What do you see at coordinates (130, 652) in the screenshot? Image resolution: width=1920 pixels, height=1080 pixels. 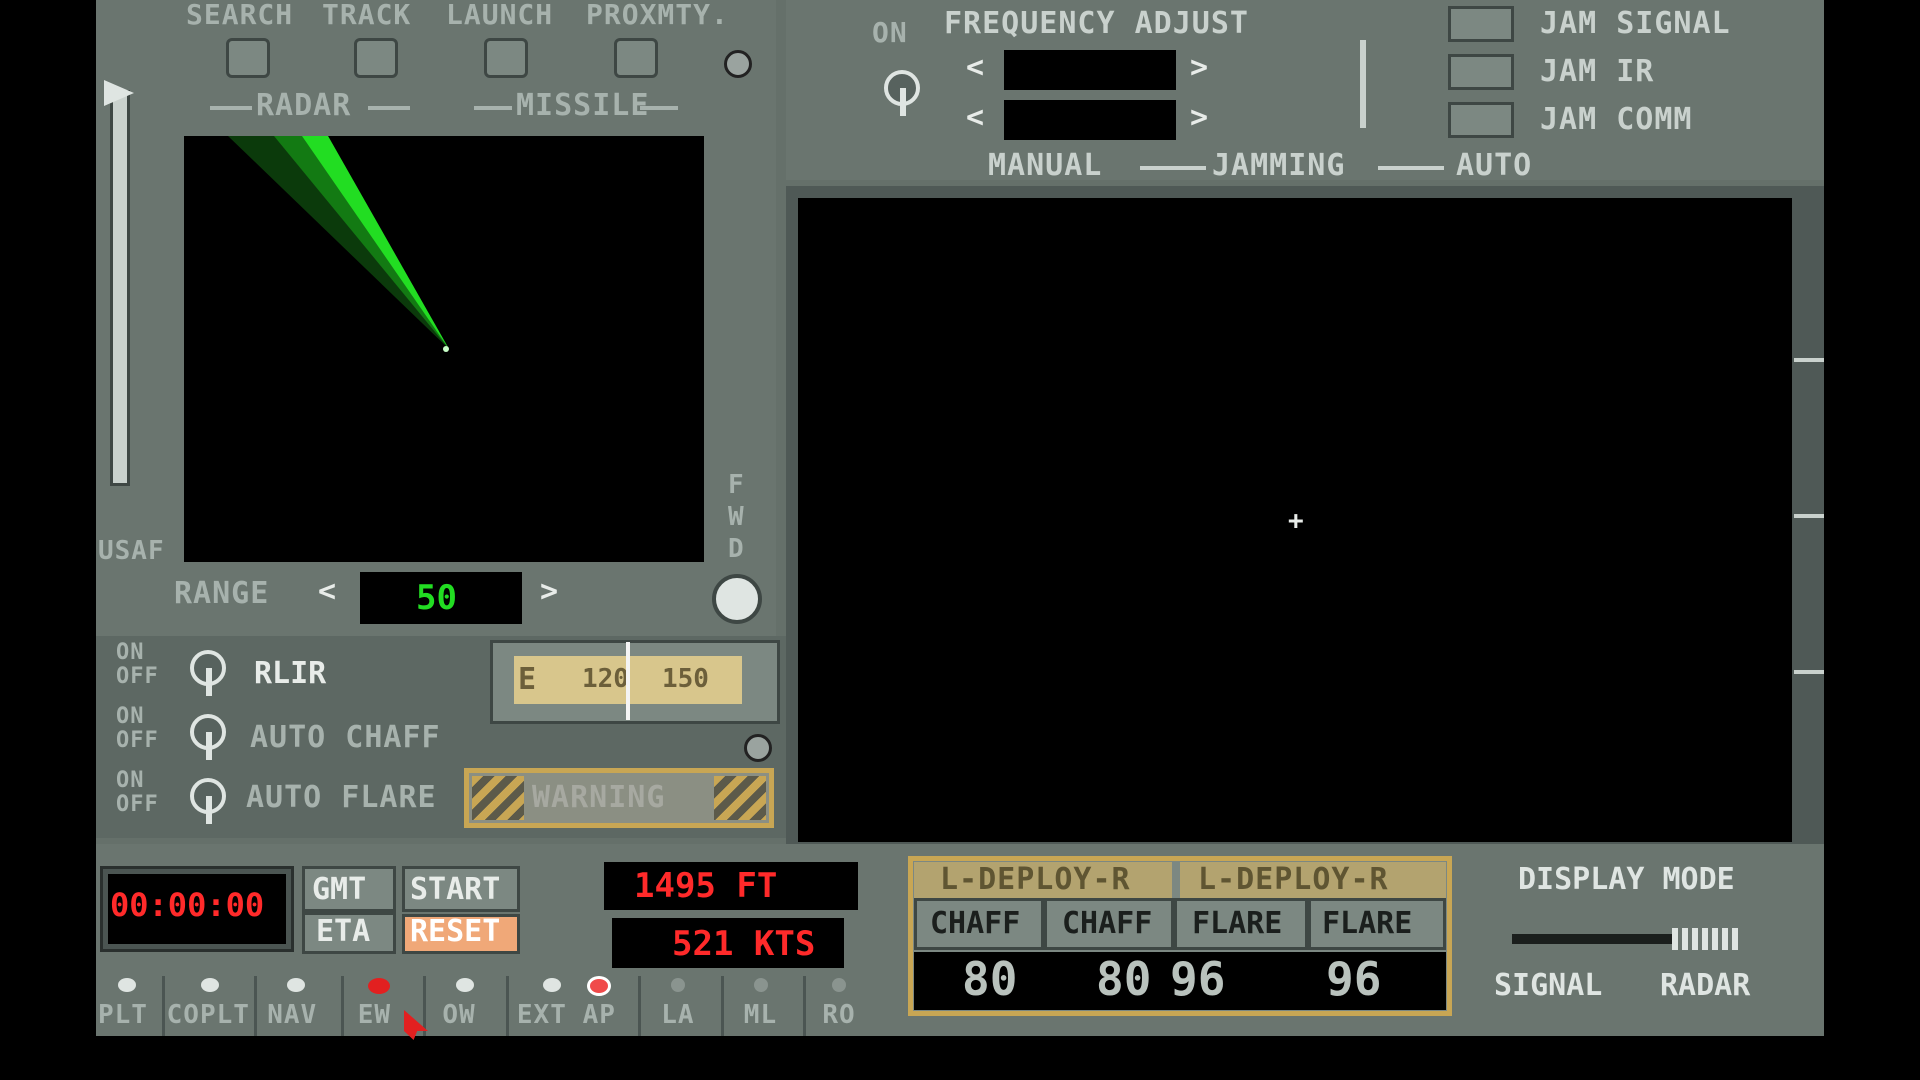 I see `rlir-on-label: ON` at bounding box center [130, 652].